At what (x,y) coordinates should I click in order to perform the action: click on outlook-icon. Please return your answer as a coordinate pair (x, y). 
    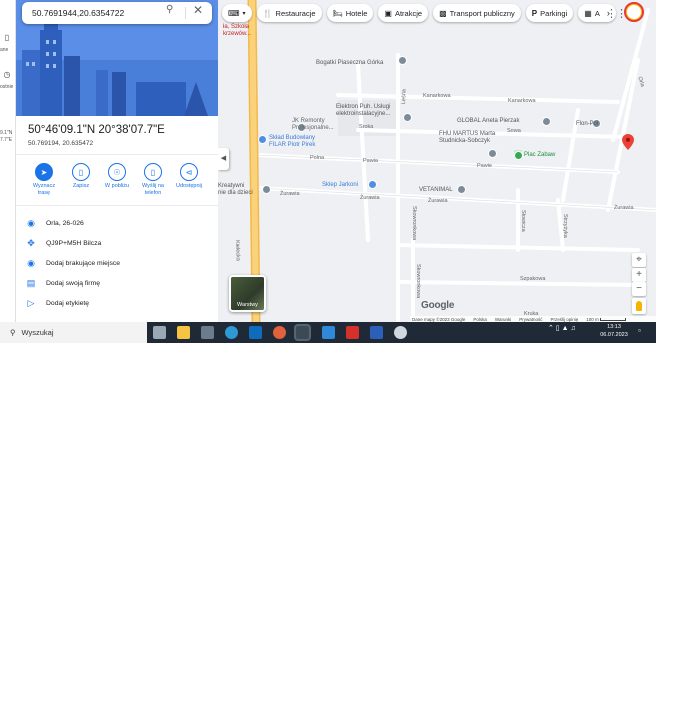
    Looking at the image, I should click on (255, 332).